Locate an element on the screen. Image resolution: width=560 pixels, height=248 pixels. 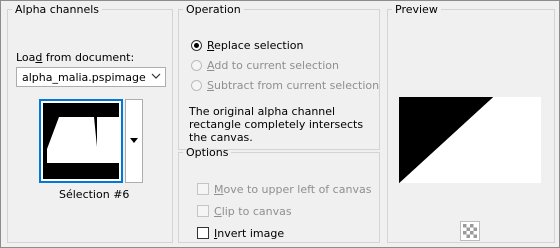
document-select-value: alpha_malia.pspimage is located at coordinates (84, 77).